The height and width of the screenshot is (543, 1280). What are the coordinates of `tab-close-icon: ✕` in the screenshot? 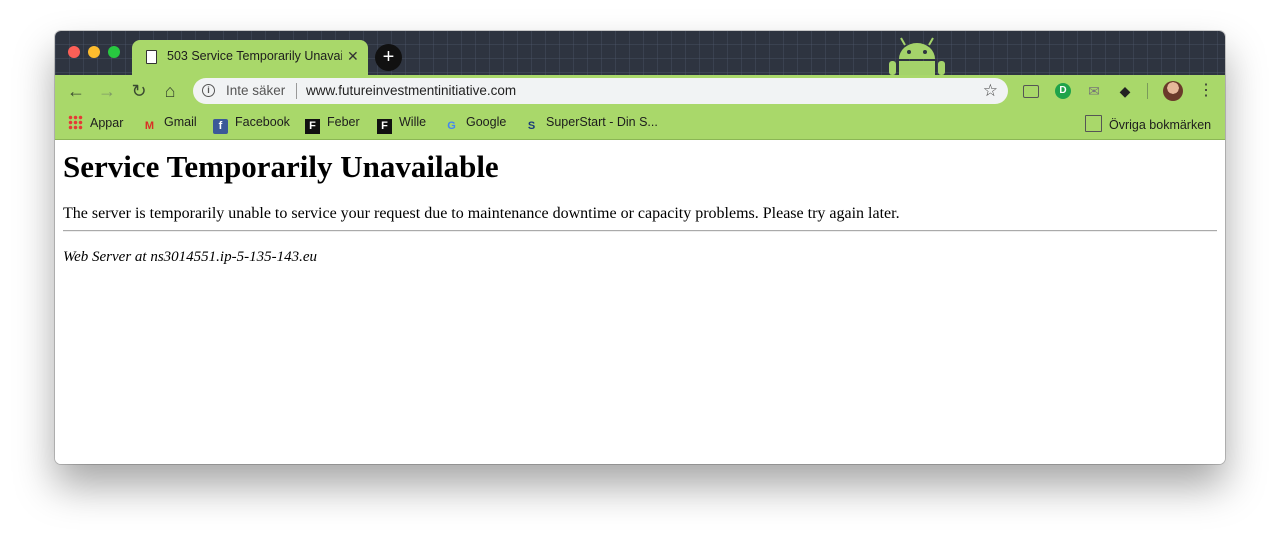 It's located at (353, 56).